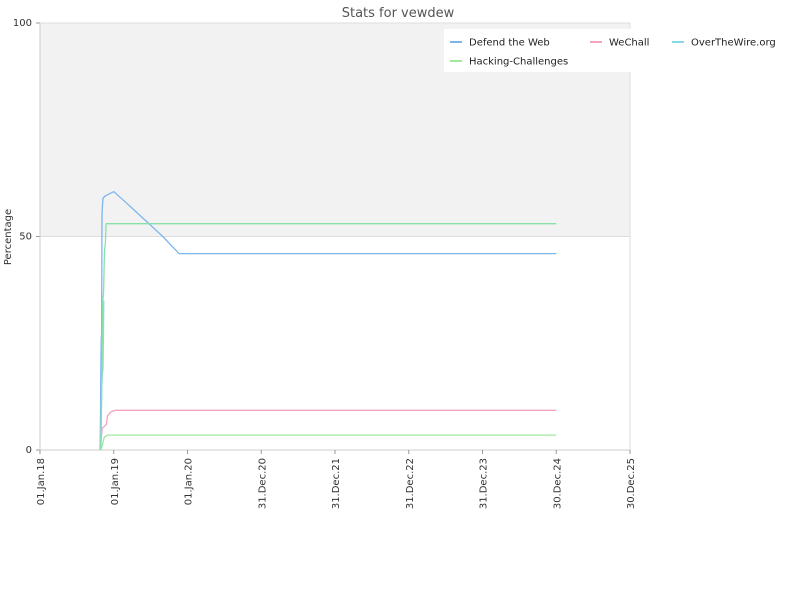 This screenshot has width=800, height=600. Describe the element at coordinates (557, 483) in the screenshot. I see `x-tick-label: 30.Dec.24` at that location.